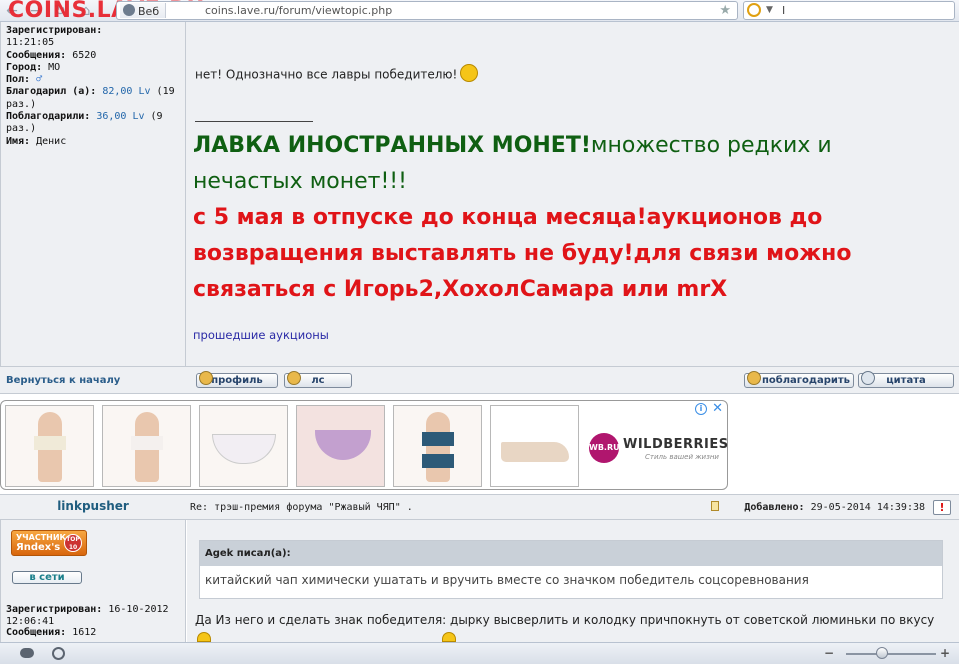  I want to click on thanked-link: 82,00 Lv, so click(126, 91).